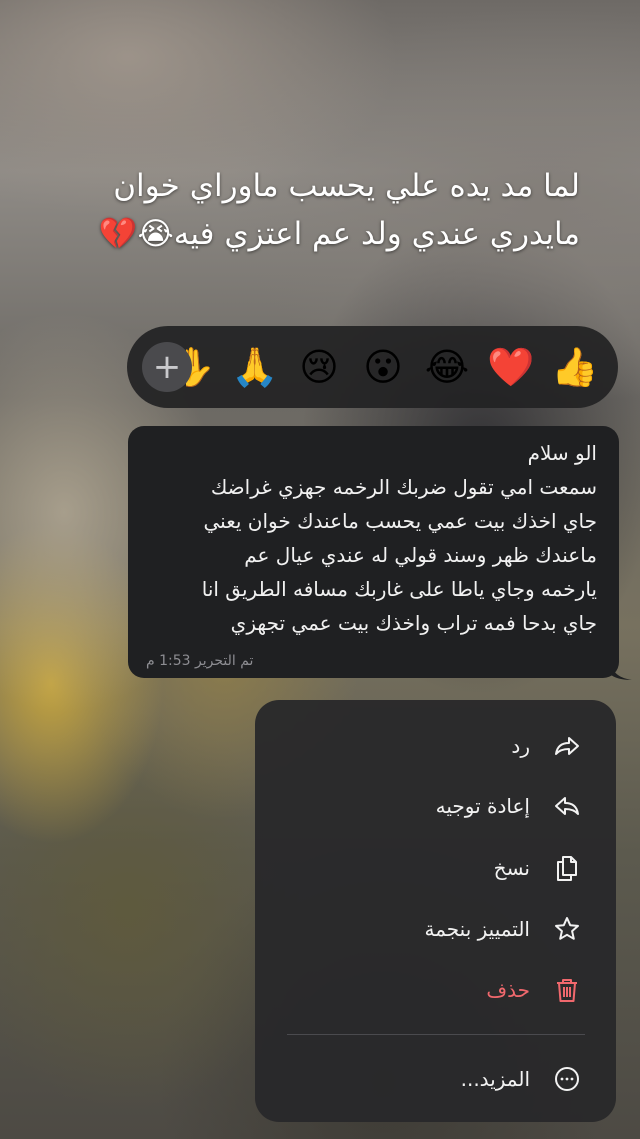 This screenshot has height=1139, width=640. I want to click on reply-icon, so click(567, 746).